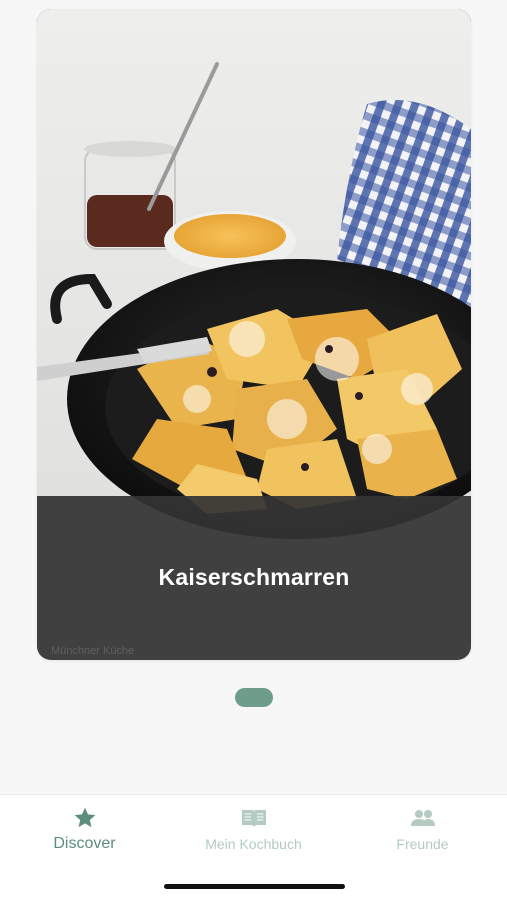  What do you see at coordinates (422, 818) in the screenshot?
I see `people-icon` at bounding box center [422, 818].